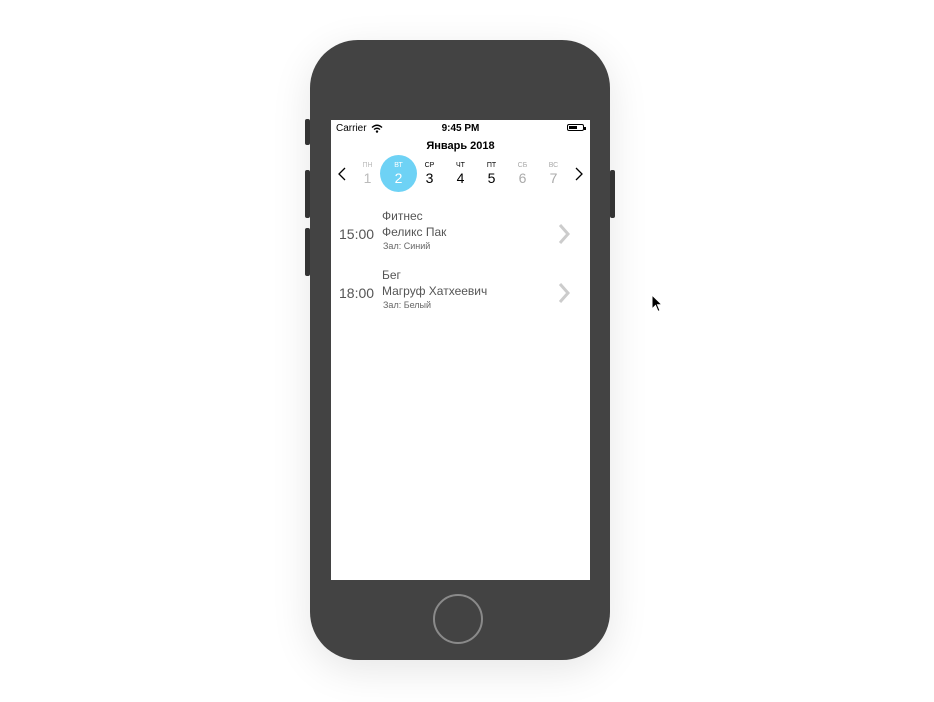  What do you see at coordinates (367, 165) in the screenshot?
I see `day-name: ПН` at bounding box center [367, 165].